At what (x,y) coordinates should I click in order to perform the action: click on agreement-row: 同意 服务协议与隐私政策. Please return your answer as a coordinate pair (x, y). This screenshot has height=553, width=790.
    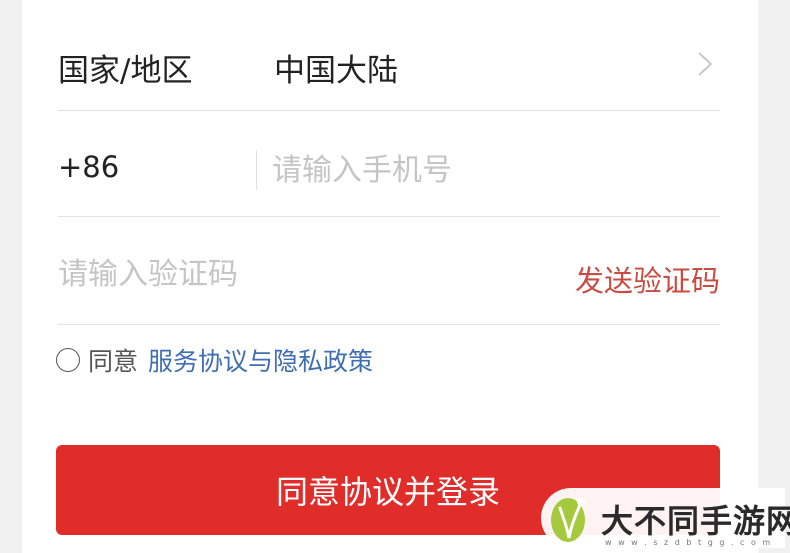
    Looking at the image, I should click on (214, 360).